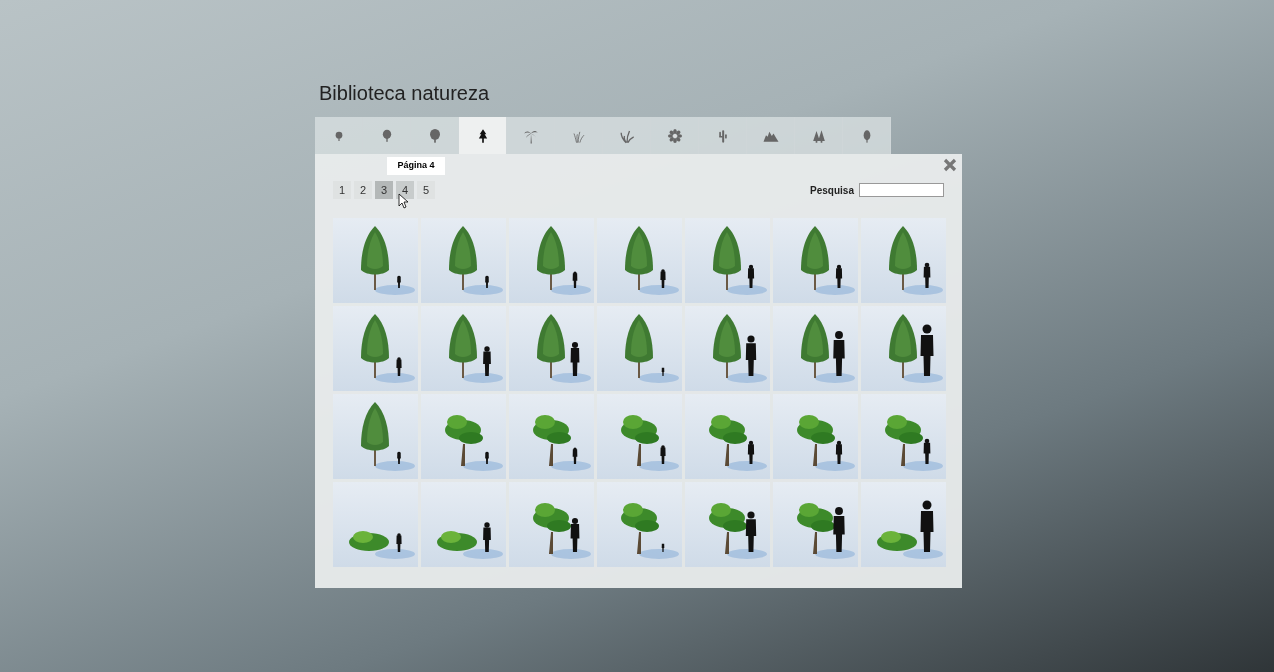 The image size is (1274, 672). I want to click on library-title: Biblioteca natureza, so click(404, 93).